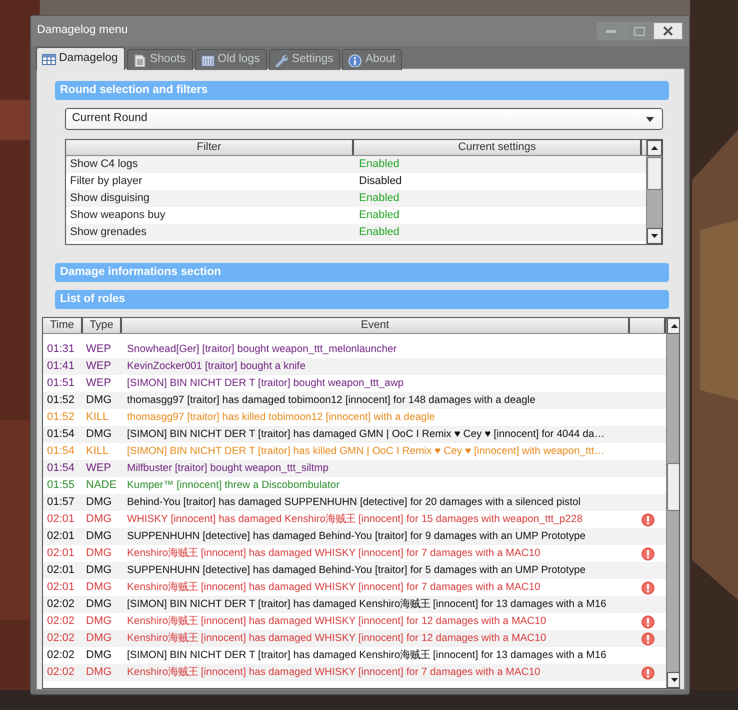 Image resolution: width=738 pixels, height=710 pixels. What do you see at coordinates (331, 401) in the screenshot?
I see `event-cell-text: thomasgg97 [traitor] has damaged tobimoon12 [innocent] for 148 damages with a deagle` at bounding box center [331, 401].